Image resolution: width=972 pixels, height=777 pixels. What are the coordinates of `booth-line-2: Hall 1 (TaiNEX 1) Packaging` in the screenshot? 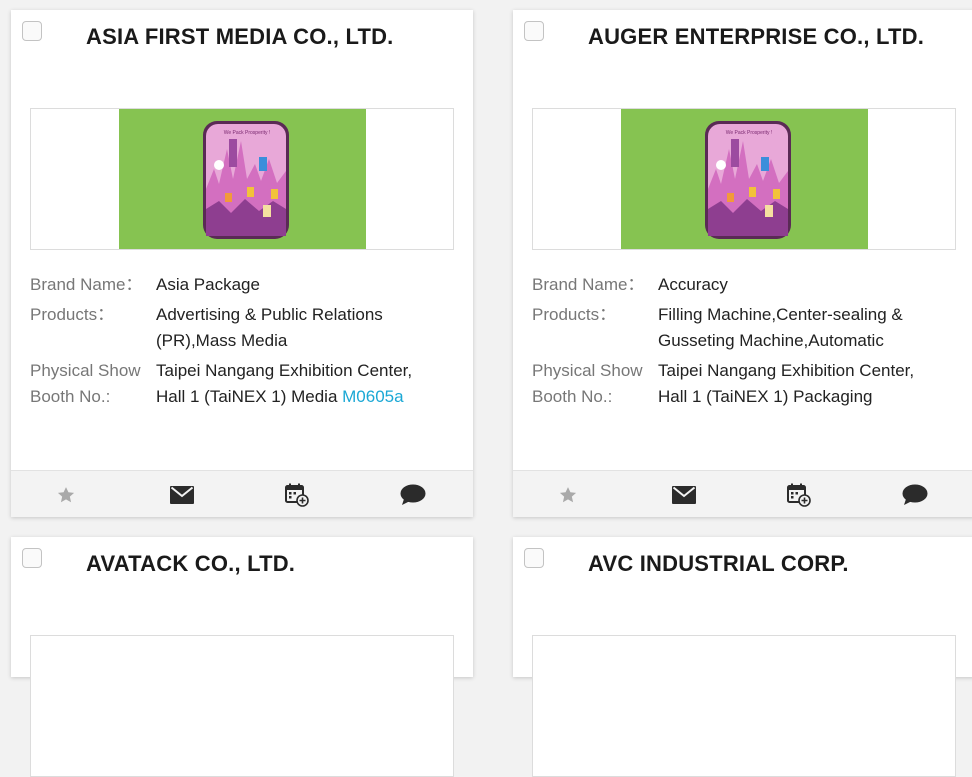 It's located at (765, 396).